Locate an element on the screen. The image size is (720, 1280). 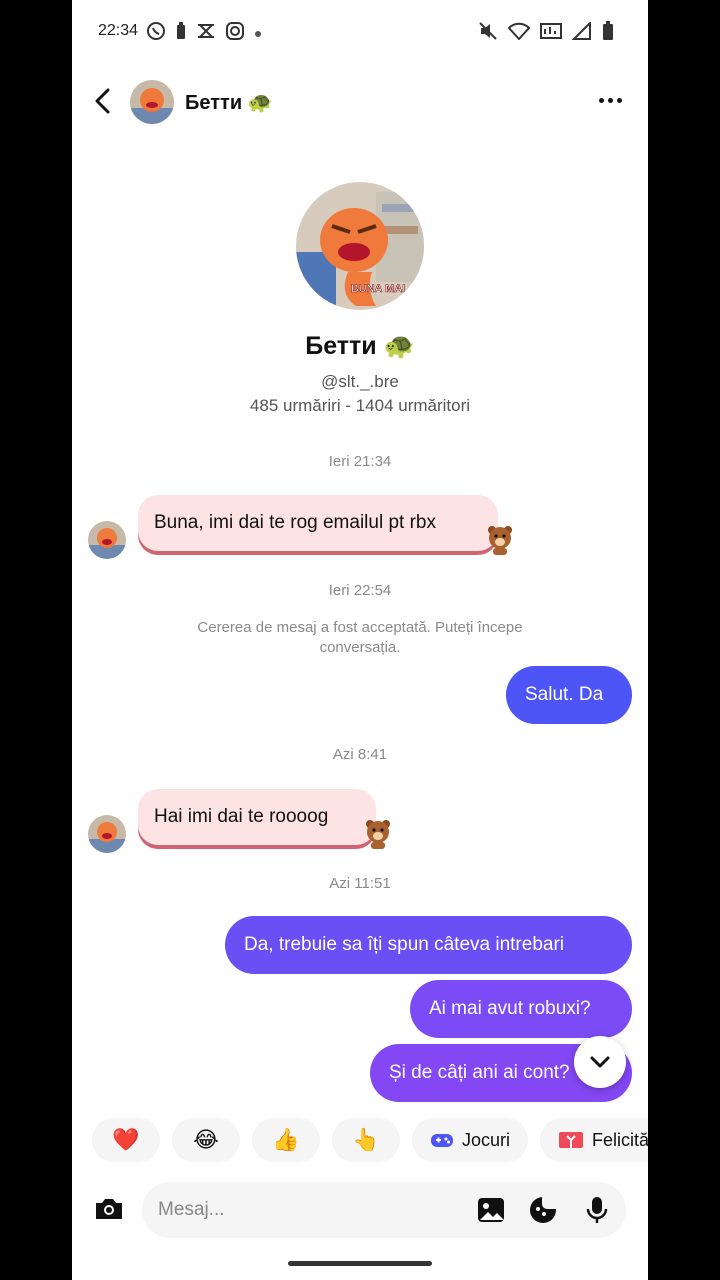
quick-reply-point-up: 👆 is located at coordinates (366, 1140).